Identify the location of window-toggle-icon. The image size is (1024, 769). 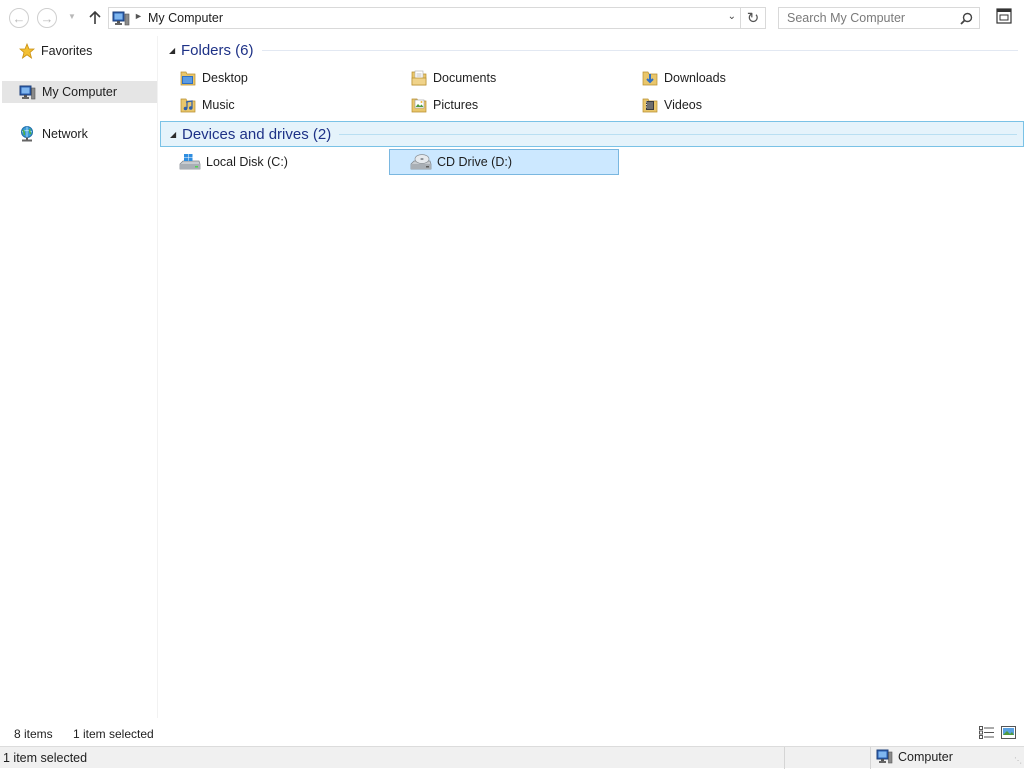
(1004, 16).